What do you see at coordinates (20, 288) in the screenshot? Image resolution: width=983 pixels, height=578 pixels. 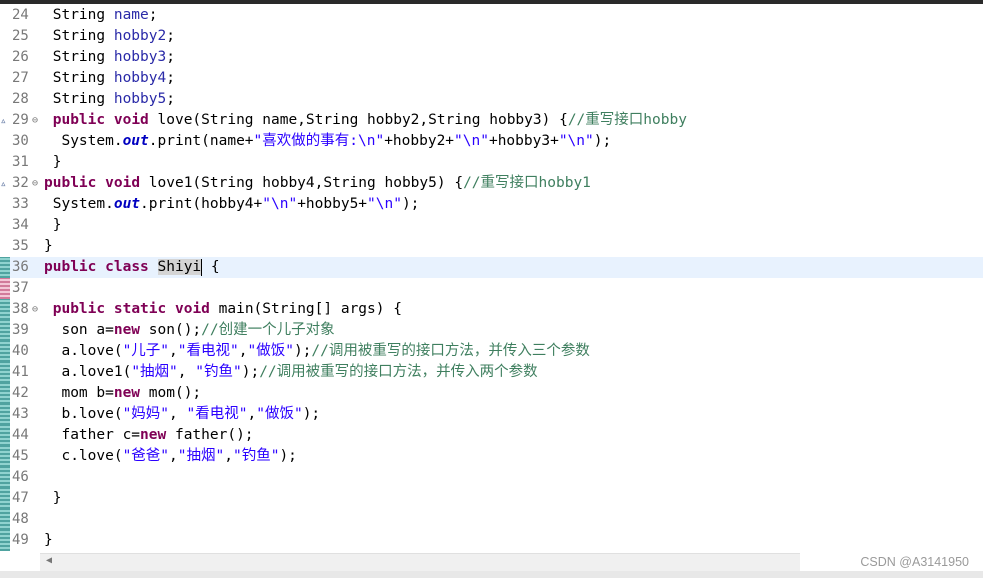 I see `line-number: 37` at bounding box center [20, 288].